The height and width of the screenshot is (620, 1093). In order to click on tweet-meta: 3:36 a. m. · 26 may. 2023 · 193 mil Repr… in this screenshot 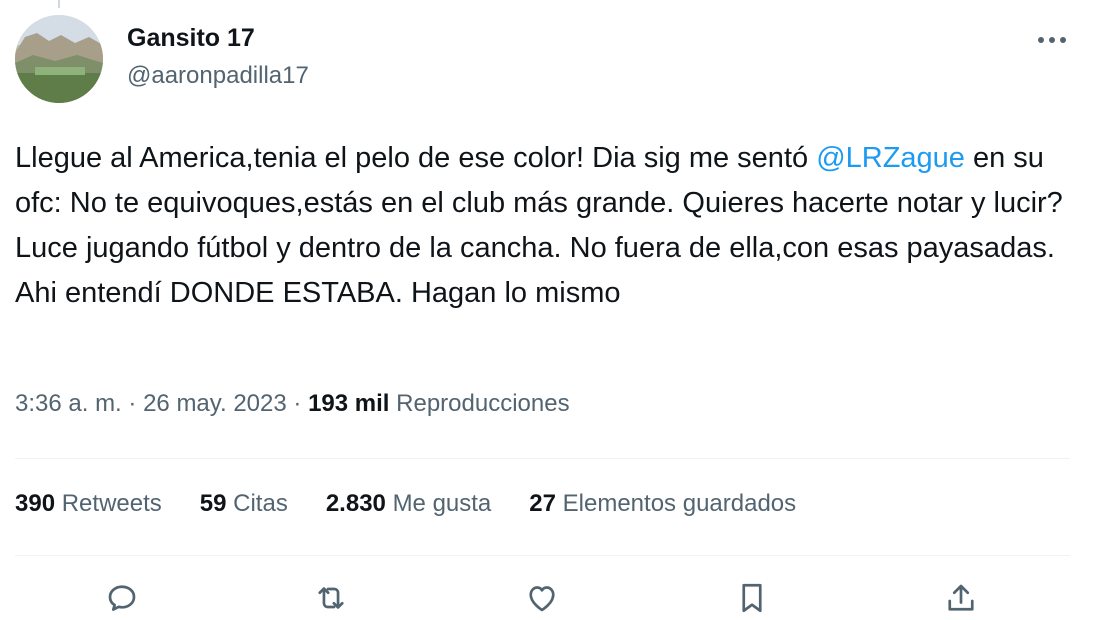, I will do `click(292, 404)`.